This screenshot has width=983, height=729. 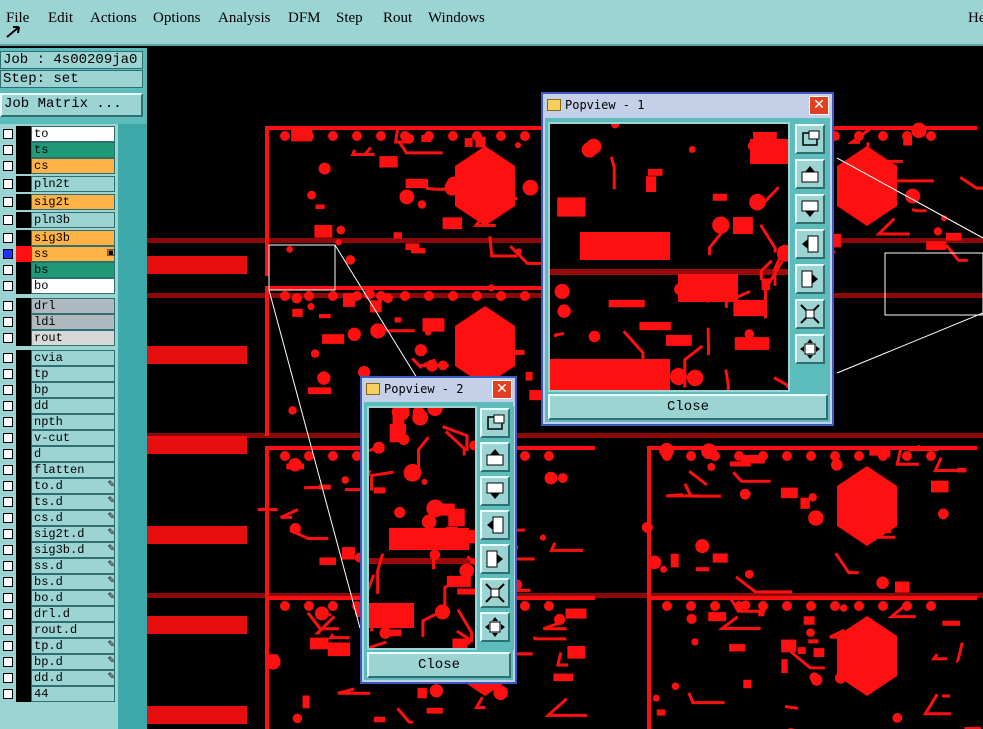 I want to click on layer-name: bo, so click(x=73, y=286).